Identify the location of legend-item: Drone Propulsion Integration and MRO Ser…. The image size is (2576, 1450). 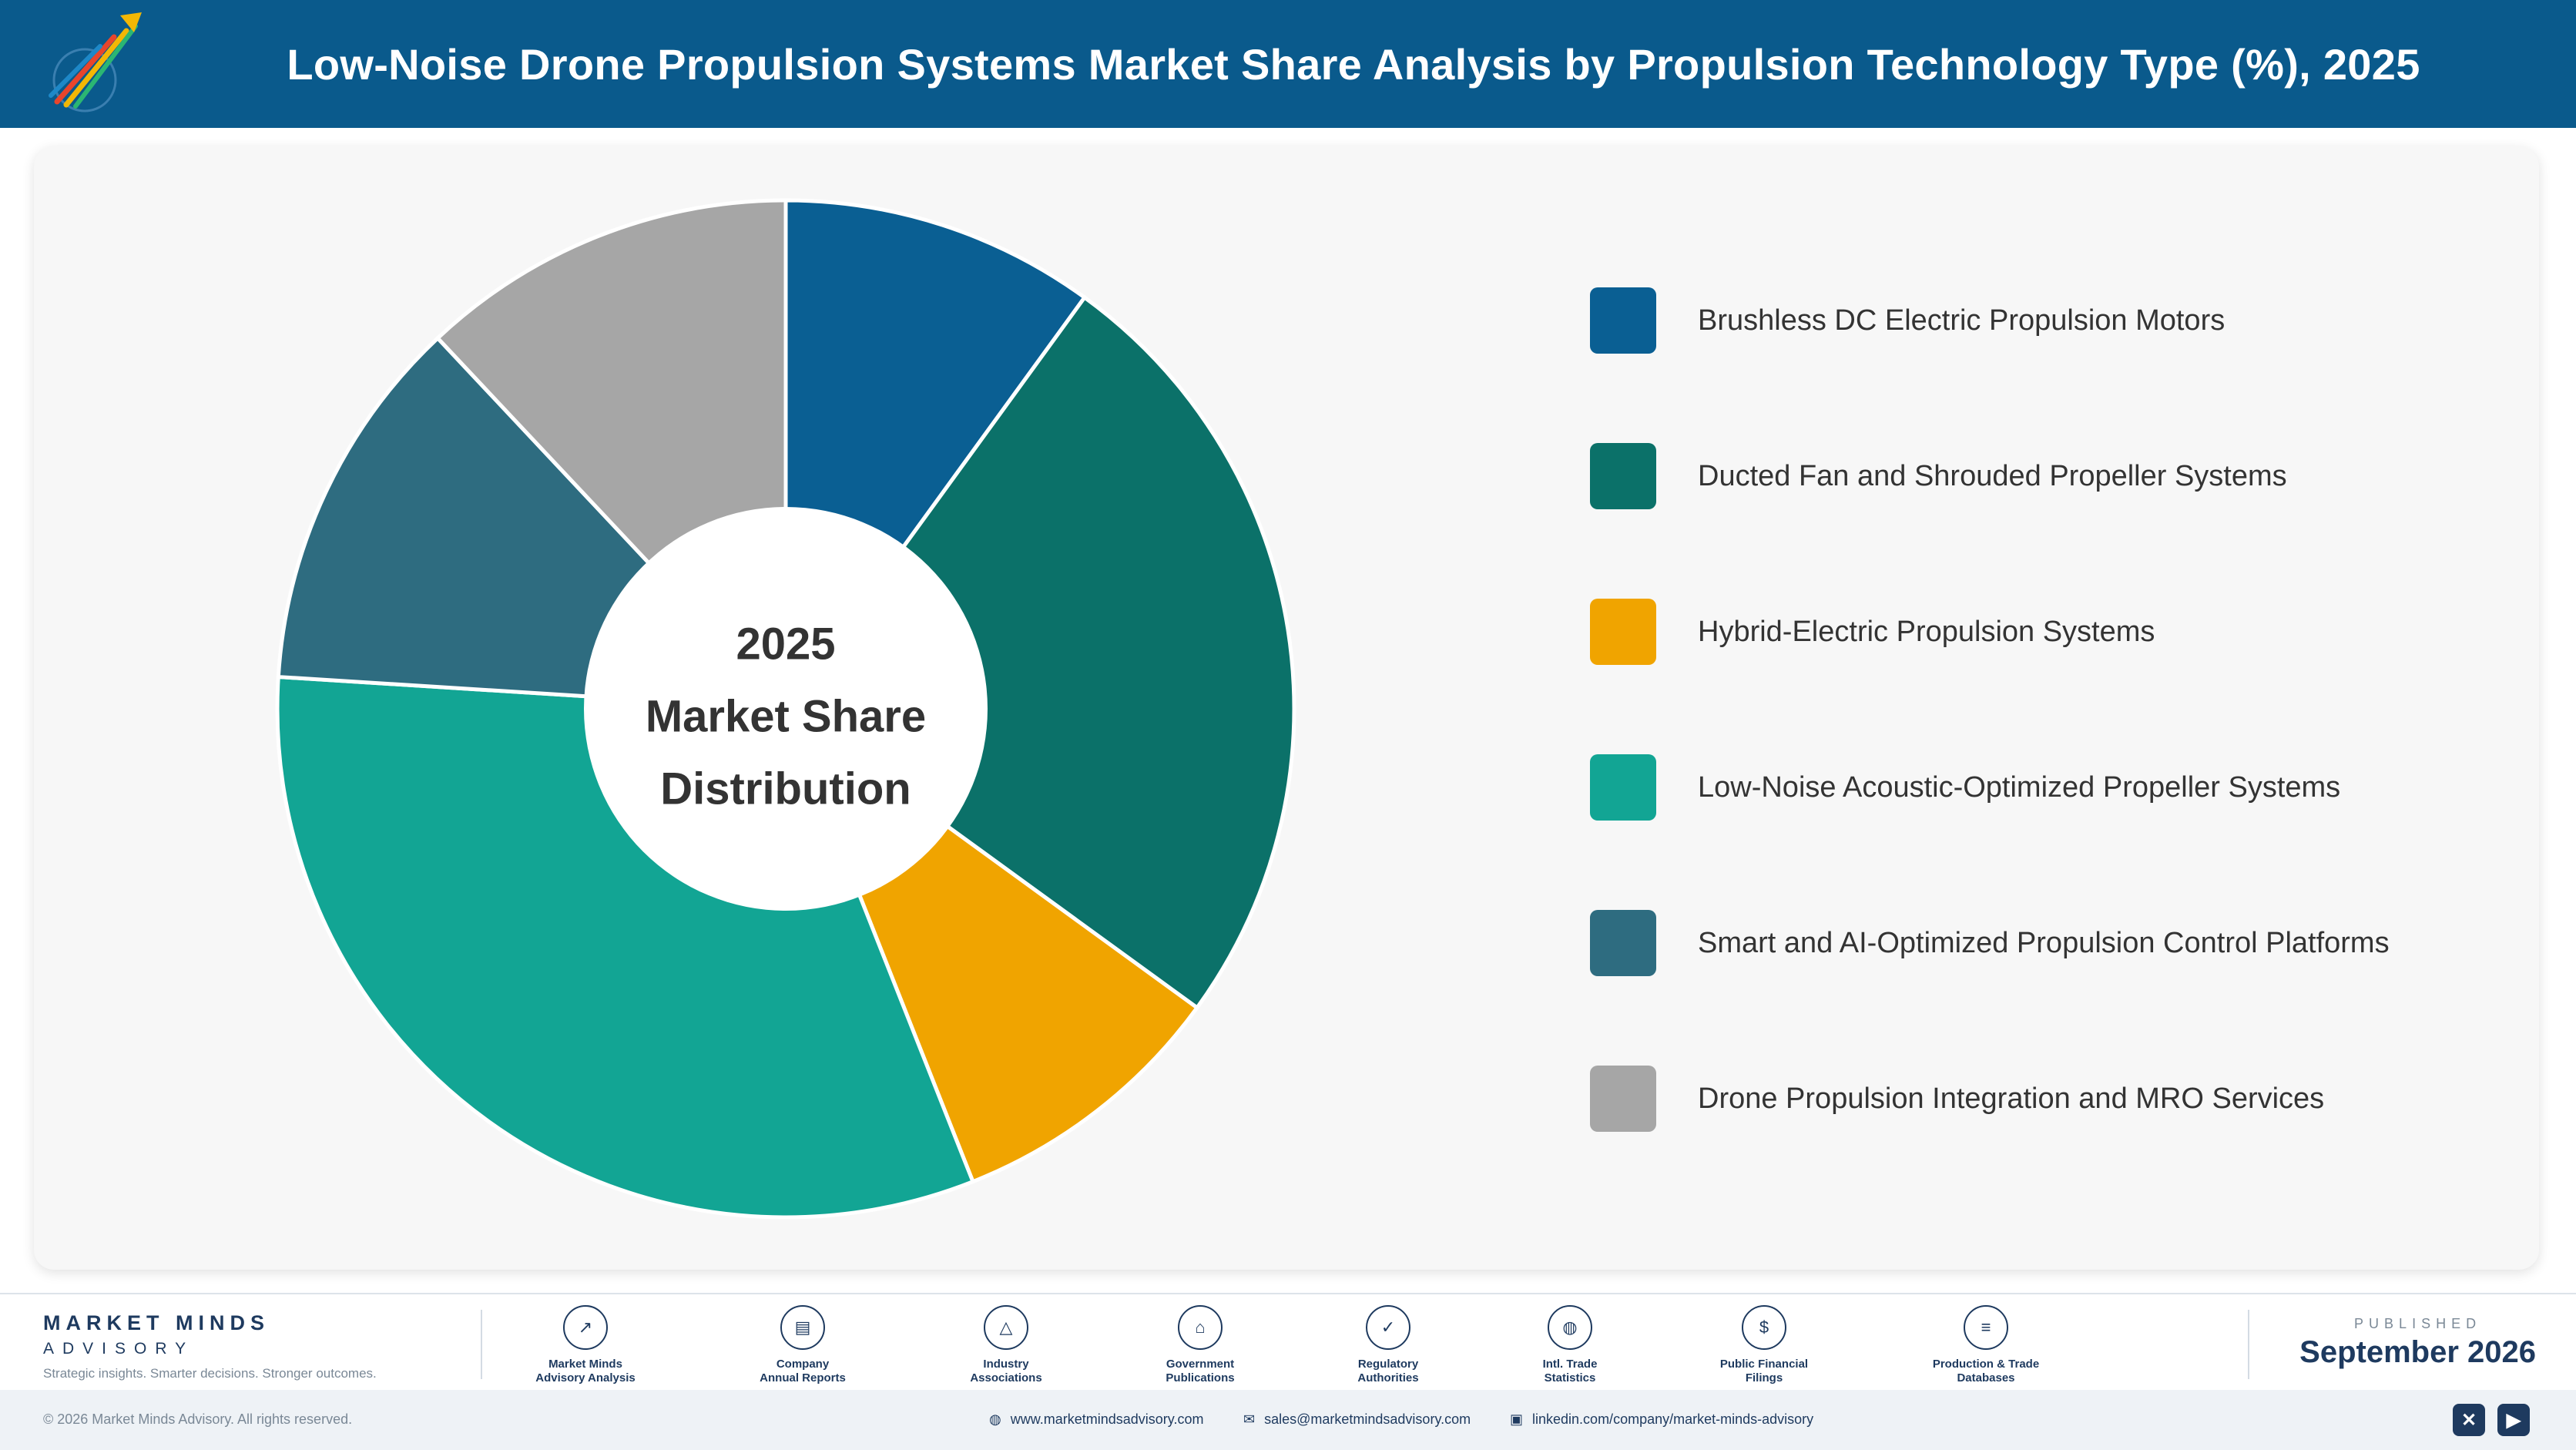
(1957, 1099).